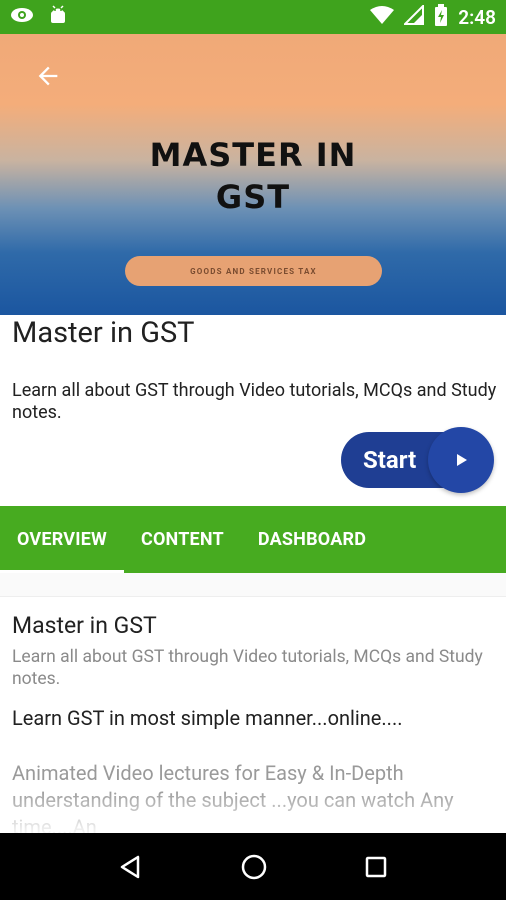  What do you see at coordinates (50, 78) in the screenshot?
I see `back-arrow-icon` at bounding box center [50, 78].